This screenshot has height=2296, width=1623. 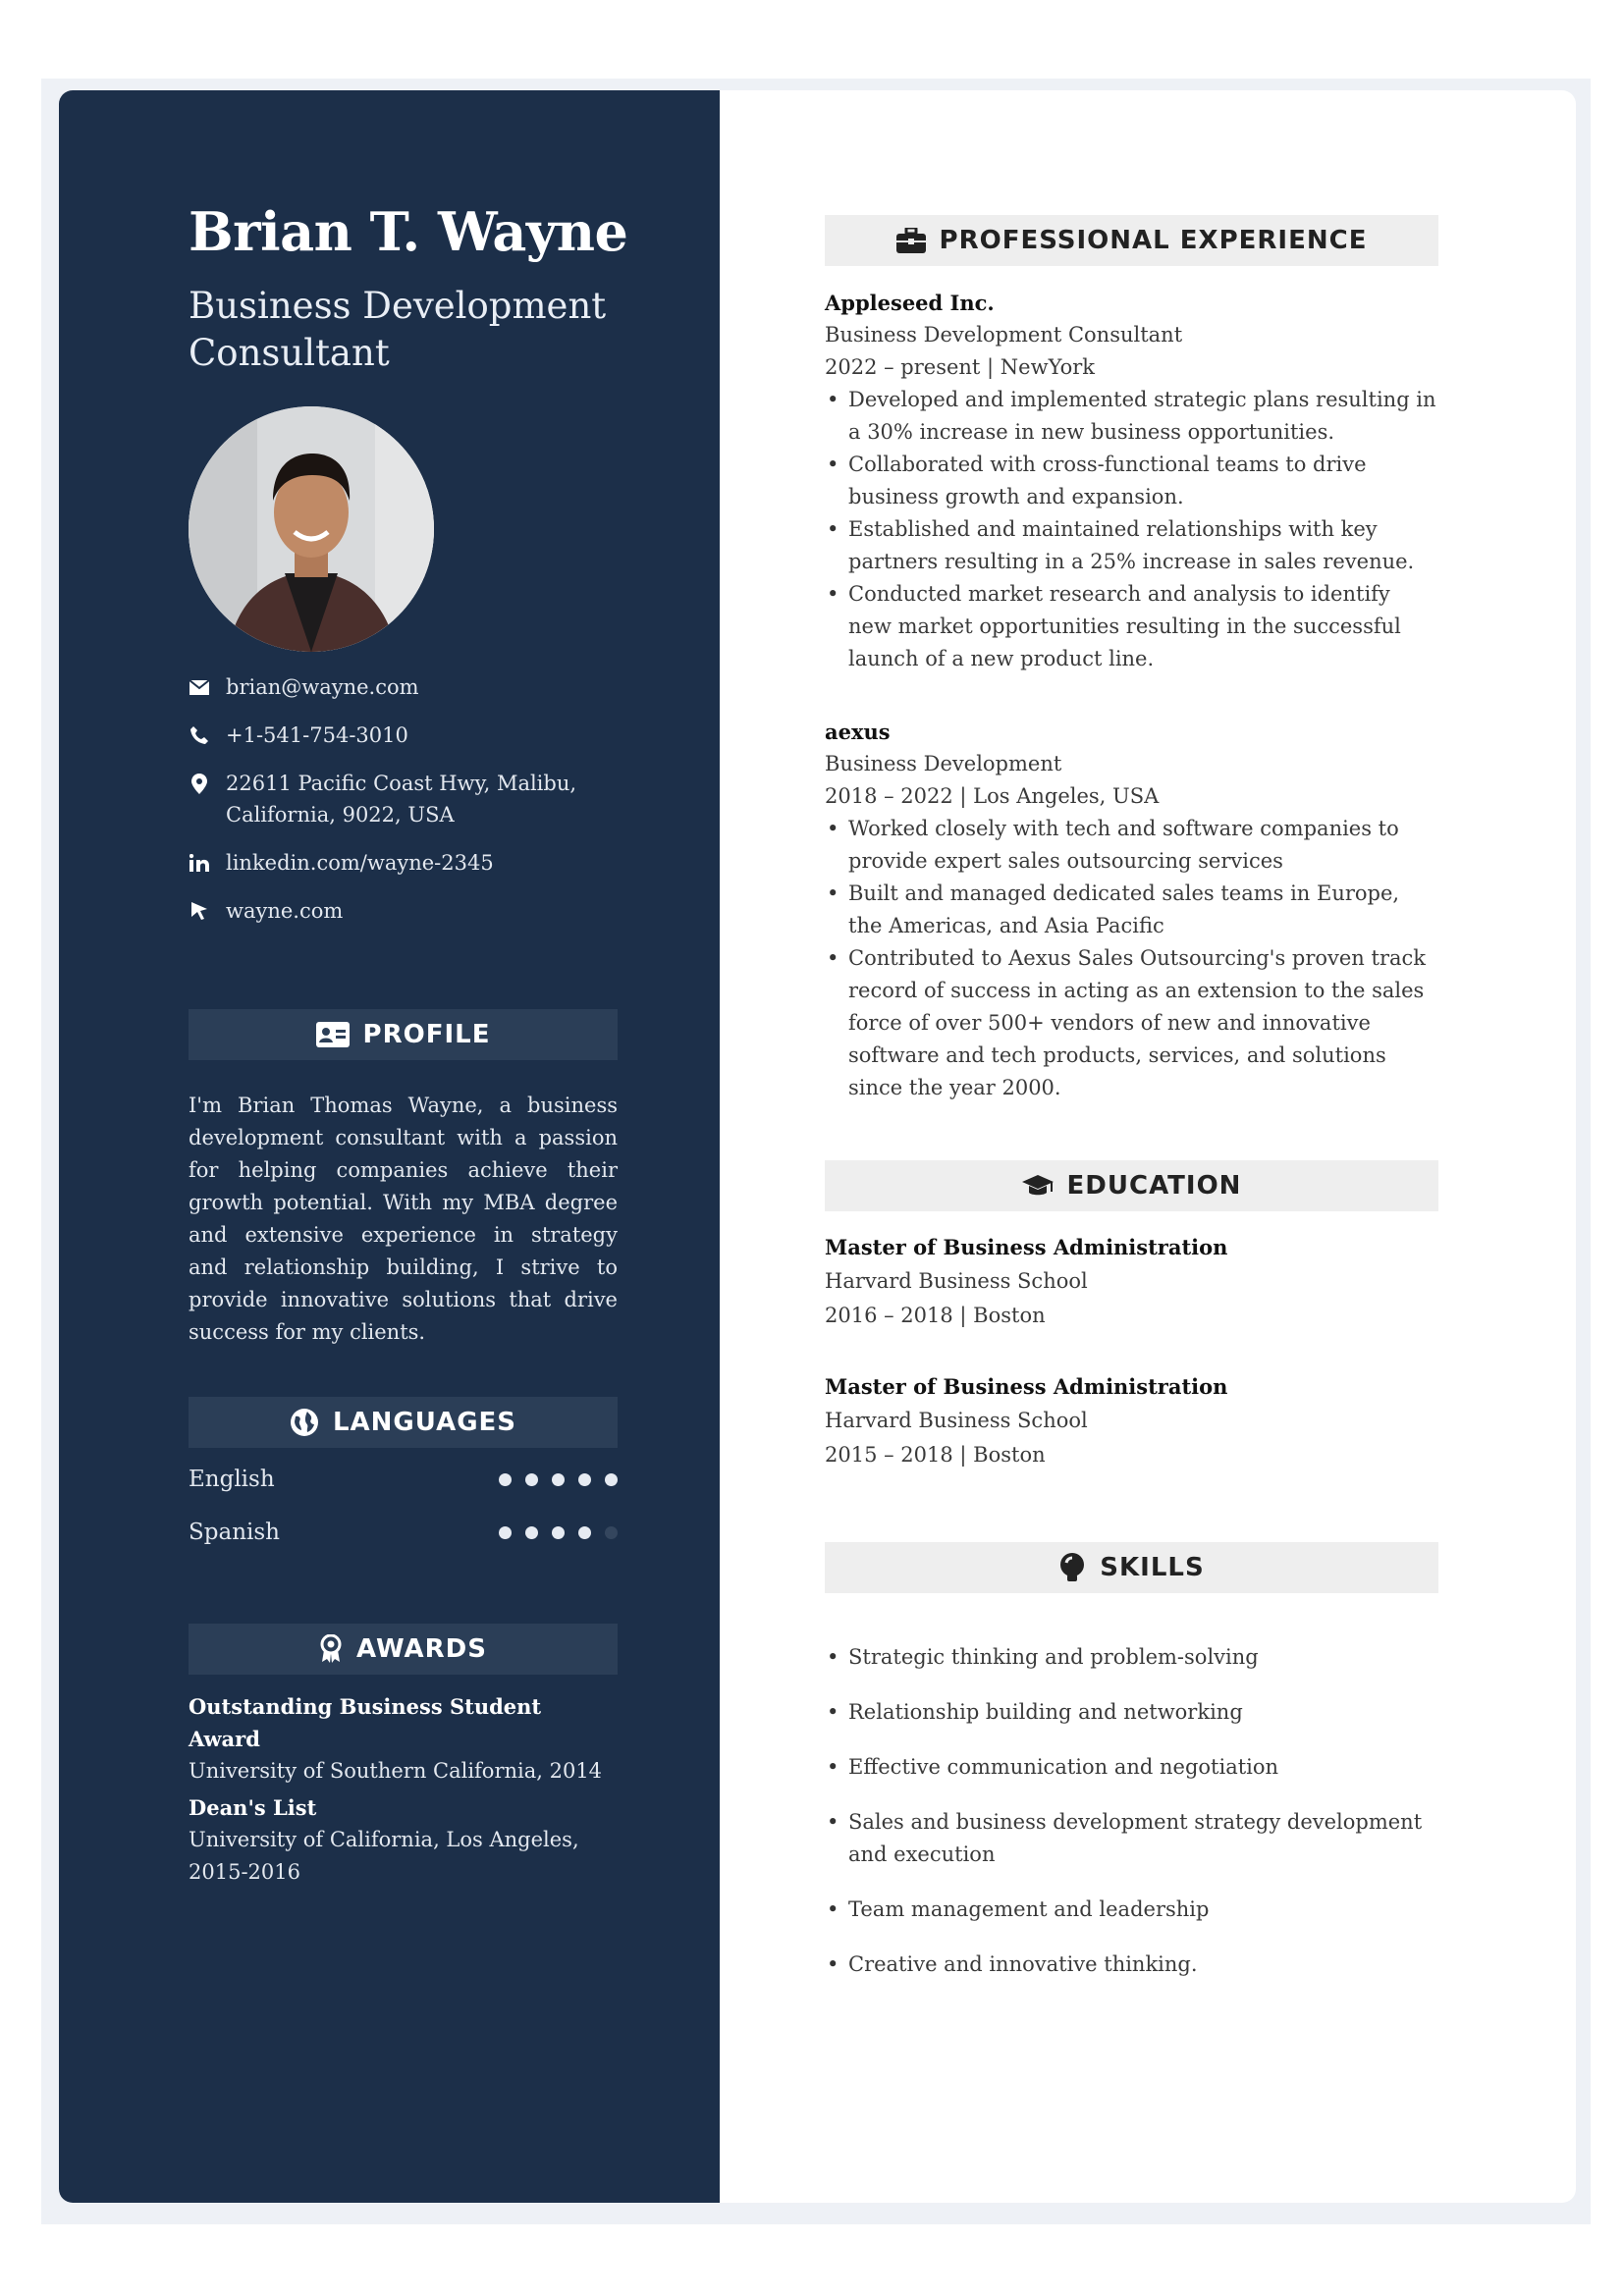 What do you see at coordinates (304, 1422) in the screenshot?
I see `globe-icon` at bounding box center [304, 1422].